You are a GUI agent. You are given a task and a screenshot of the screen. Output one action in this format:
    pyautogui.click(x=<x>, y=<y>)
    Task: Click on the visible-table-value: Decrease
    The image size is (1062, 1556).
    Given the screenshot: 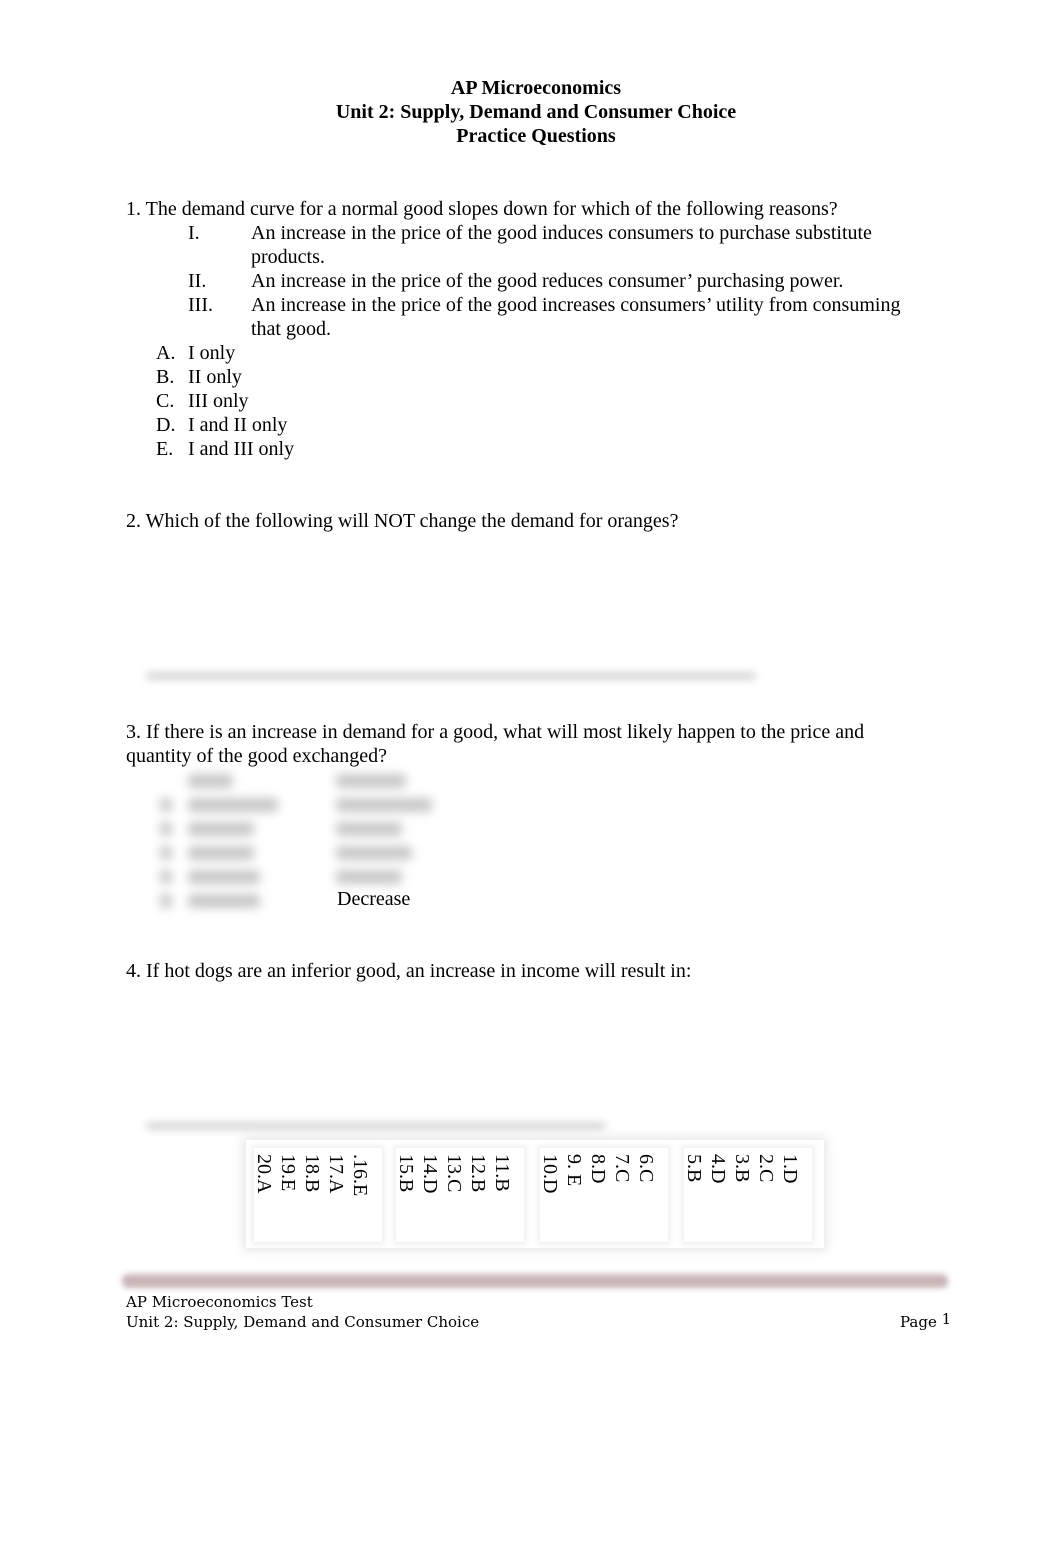 What is the action you would take?
    pyautogui.click(x=374, y=899)
    